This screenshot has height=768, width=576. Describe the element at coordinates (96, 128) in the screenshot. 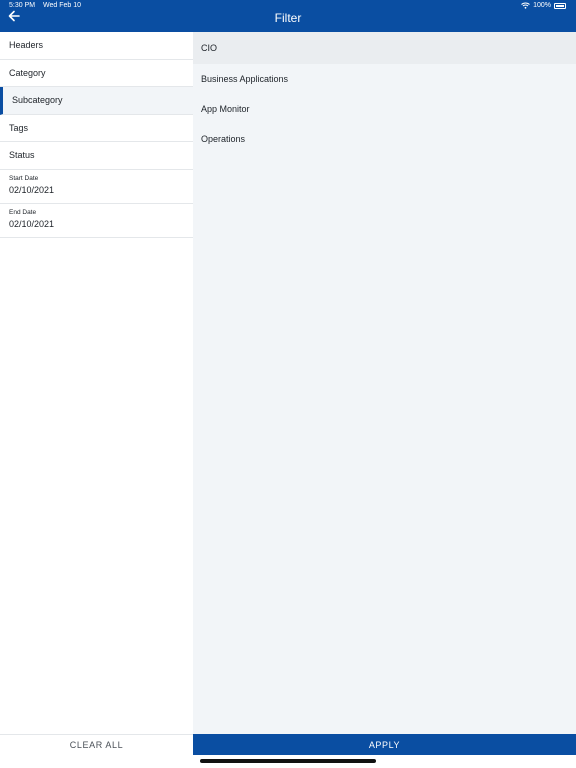

I see `filter-item-tags: Tags` at that location.